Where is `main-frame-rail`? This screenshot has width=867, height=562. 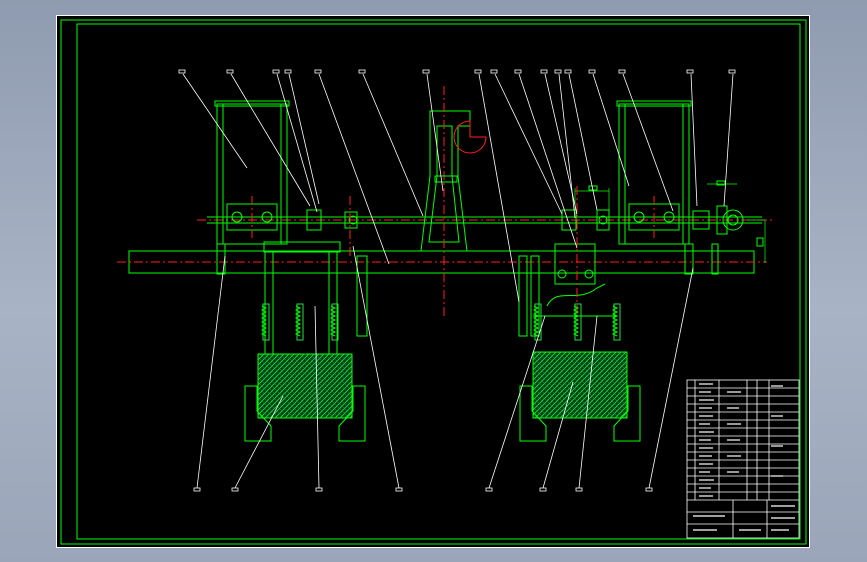
main-frame-rail is located at coordinates (442, 262).